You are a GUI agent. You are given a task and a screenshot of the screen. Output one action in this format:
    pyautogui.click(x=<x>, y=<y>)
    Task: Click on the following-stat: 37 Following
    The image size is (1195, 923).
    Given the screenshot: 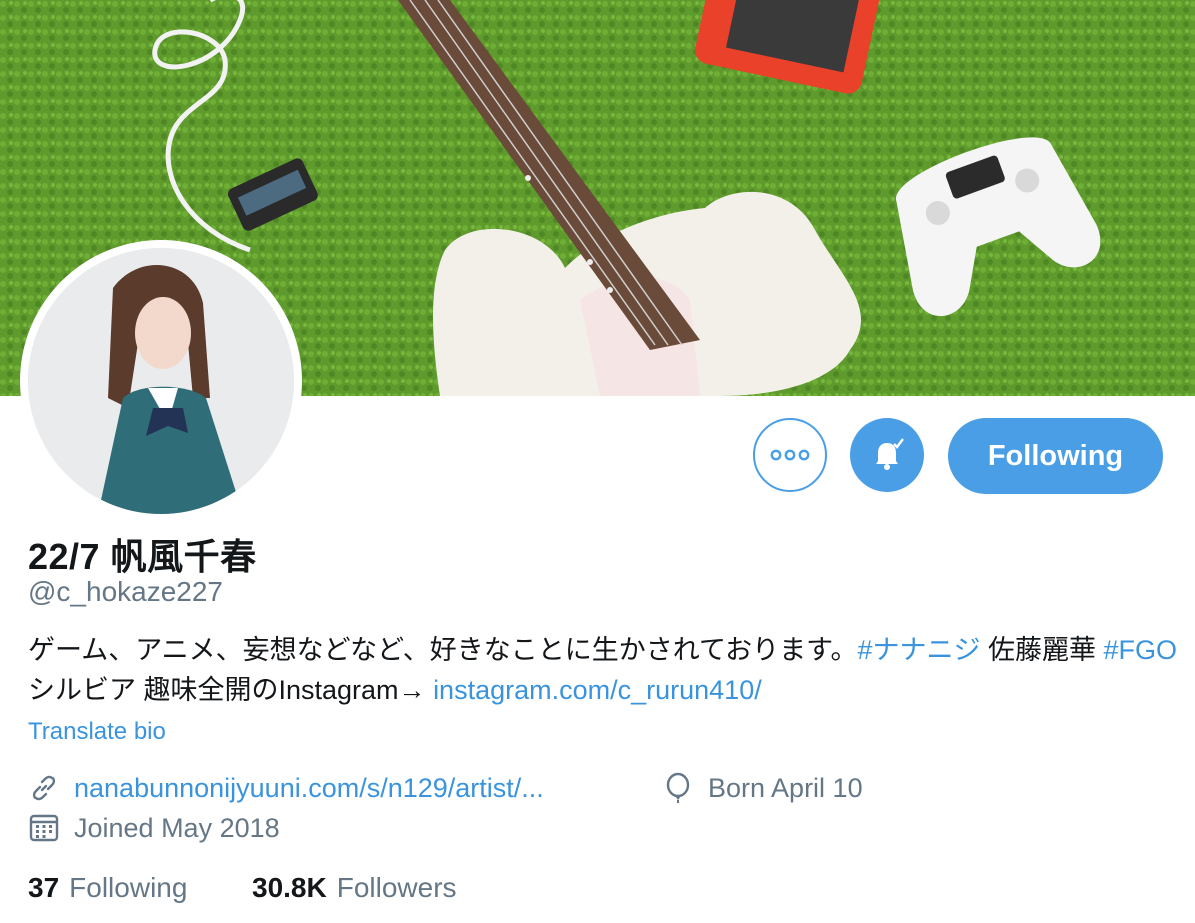 What is the action you would take?
    pyautogui.click(x=107, y=888)
    